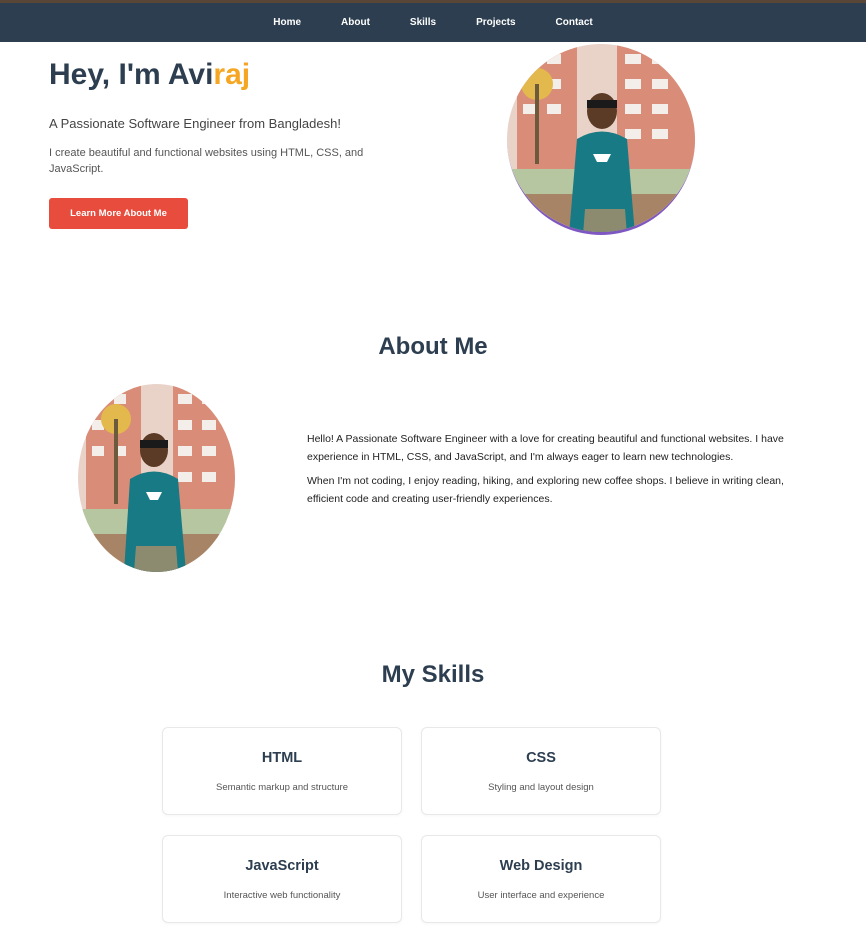 The width and height of the screenshot is (866, 926). What do you see at coordinates (282, 895) in the screenshot?
I see `skill-desc: Interactive web functionality` at bounding box center [282, 895].